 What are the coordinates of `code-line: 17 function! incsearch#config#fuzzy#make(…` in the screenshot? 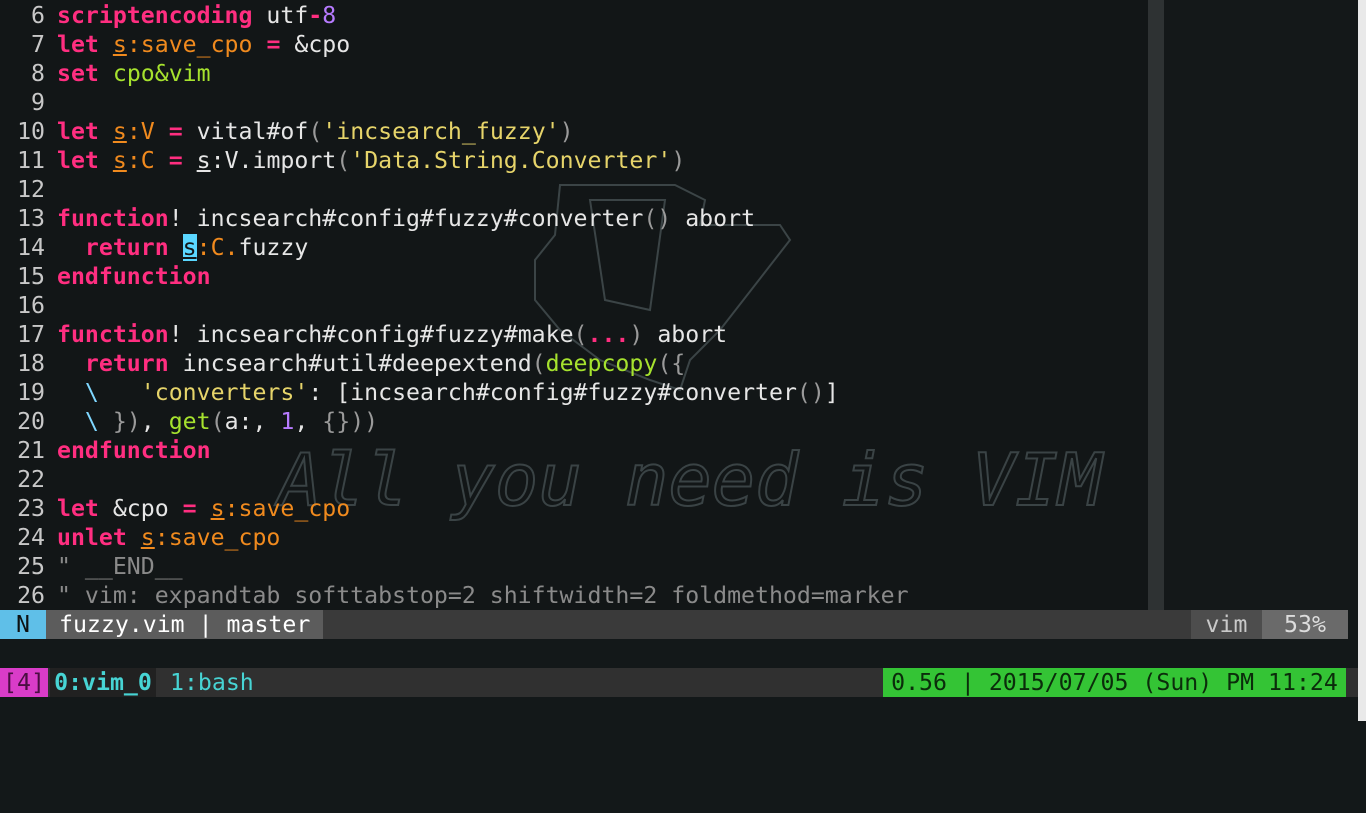 It's located at (574, 334).